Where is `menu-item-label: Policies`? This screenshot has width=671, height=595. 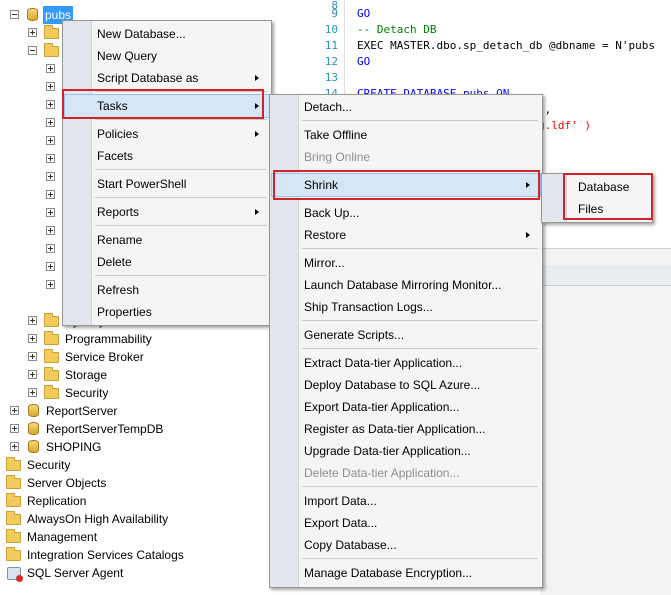
menu-item-label: Policies is located at coordinates (118, 134).